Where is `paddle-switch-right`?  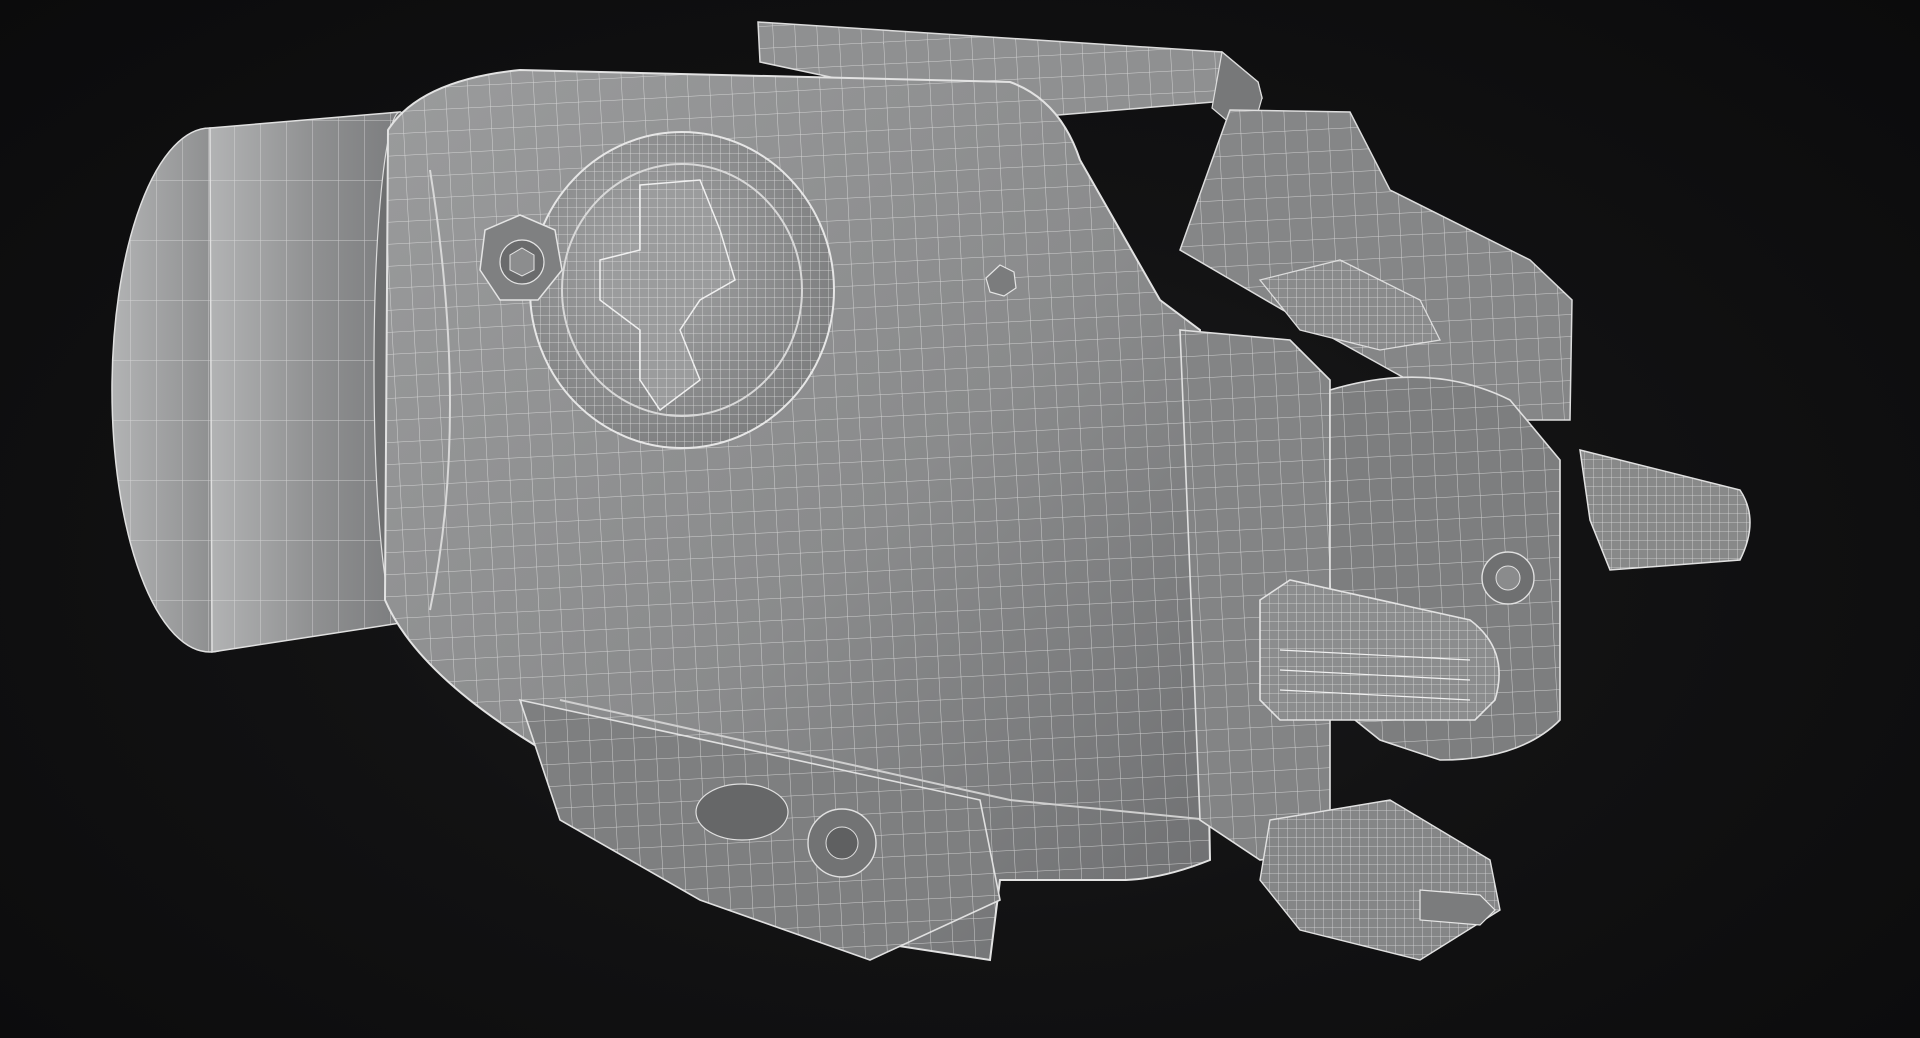
paddle-switch-right is located at coordinates (1665, 510).